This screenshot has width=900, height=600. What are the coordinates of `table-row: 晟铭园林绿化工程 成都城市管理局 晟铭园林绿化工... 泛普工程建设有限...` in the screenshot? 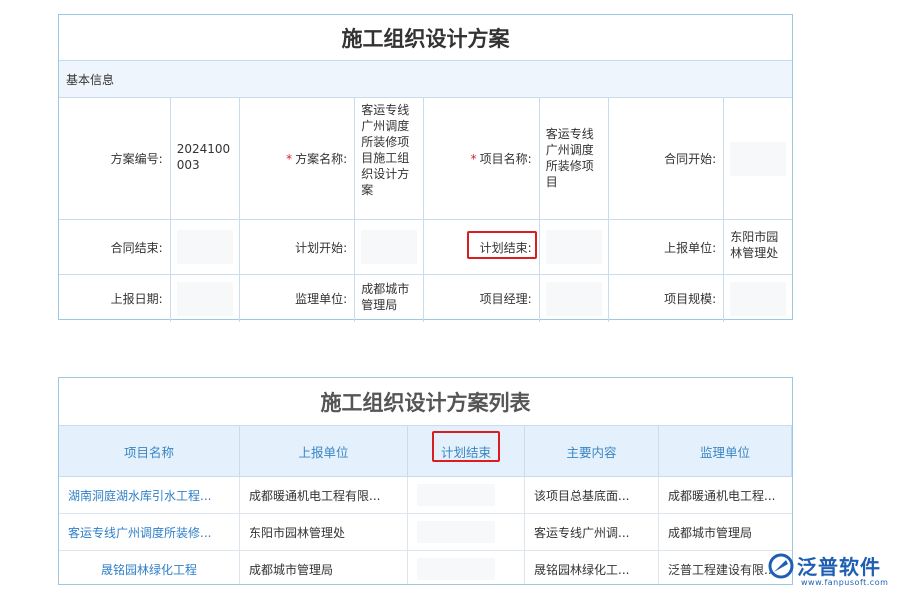 It's located at (425, 567).